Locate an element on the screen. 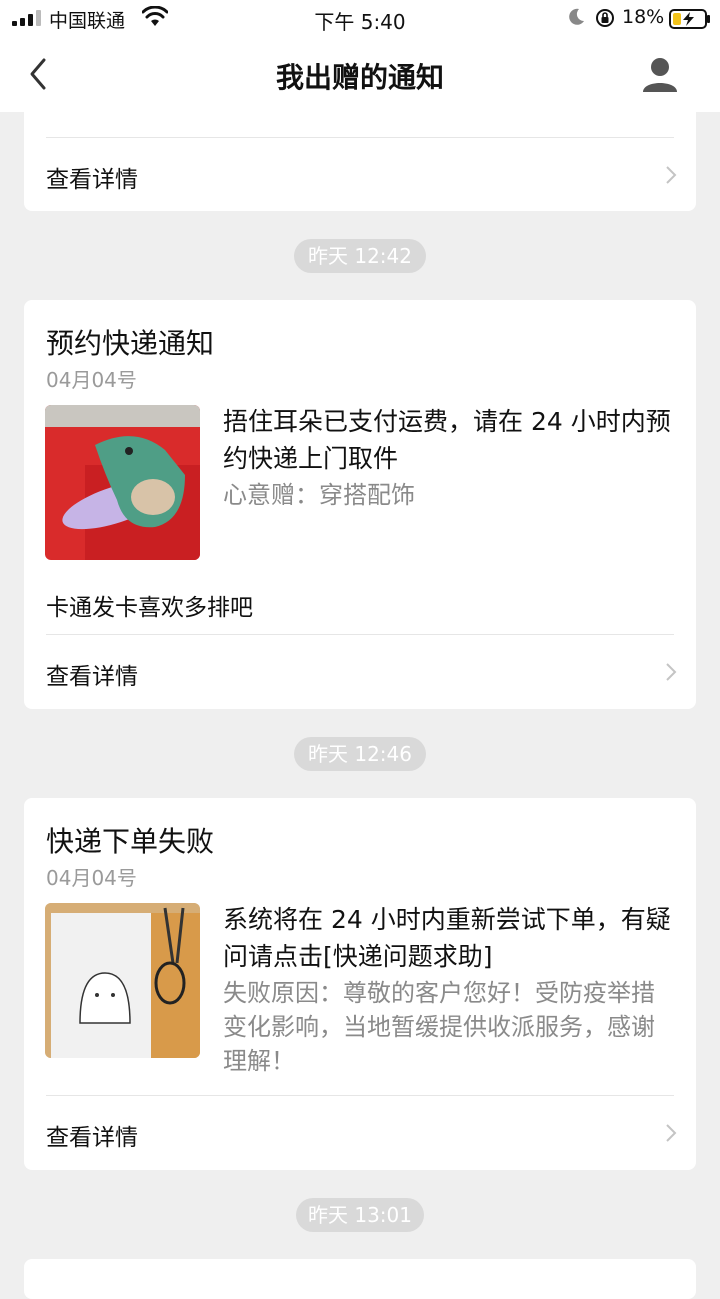 The width and height of the screenshot is (720, 1299). notification-card is located at coordinates (360, 1279).